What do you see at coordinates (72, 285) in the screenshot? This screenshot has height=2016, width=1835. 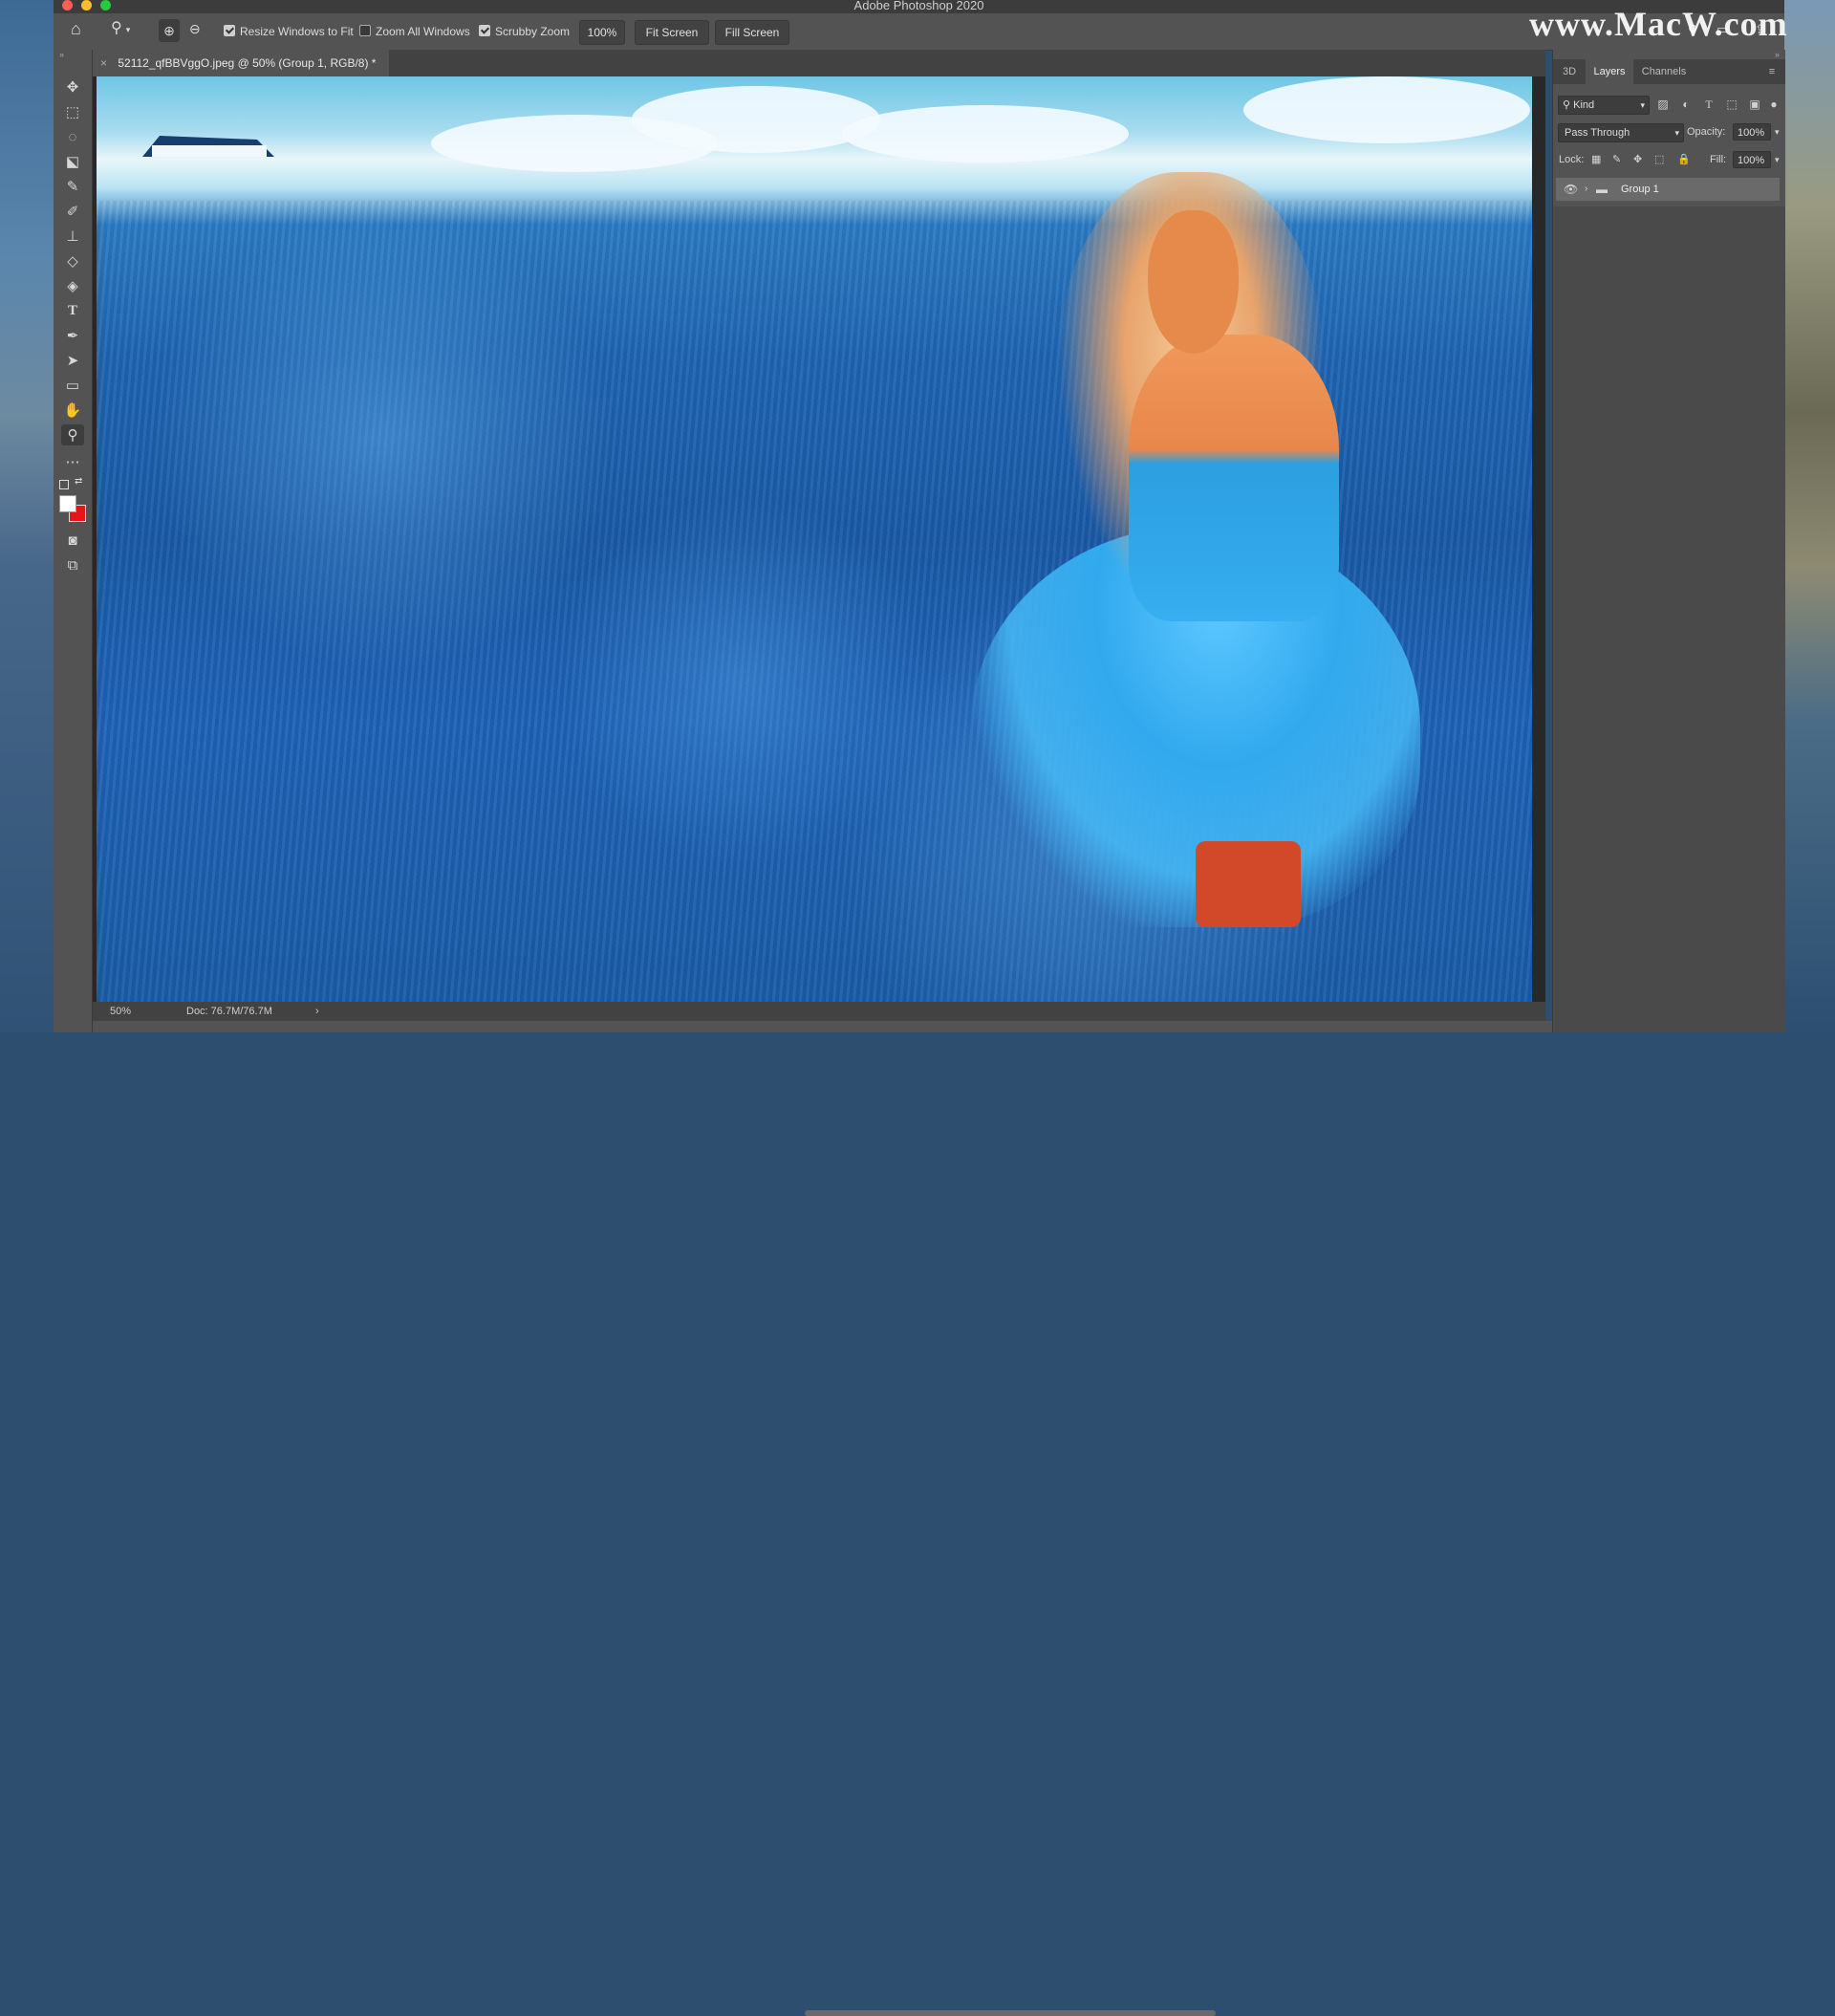 I see `paint-bucket-tool-icon: ◈` at bounding box center [72, 285].